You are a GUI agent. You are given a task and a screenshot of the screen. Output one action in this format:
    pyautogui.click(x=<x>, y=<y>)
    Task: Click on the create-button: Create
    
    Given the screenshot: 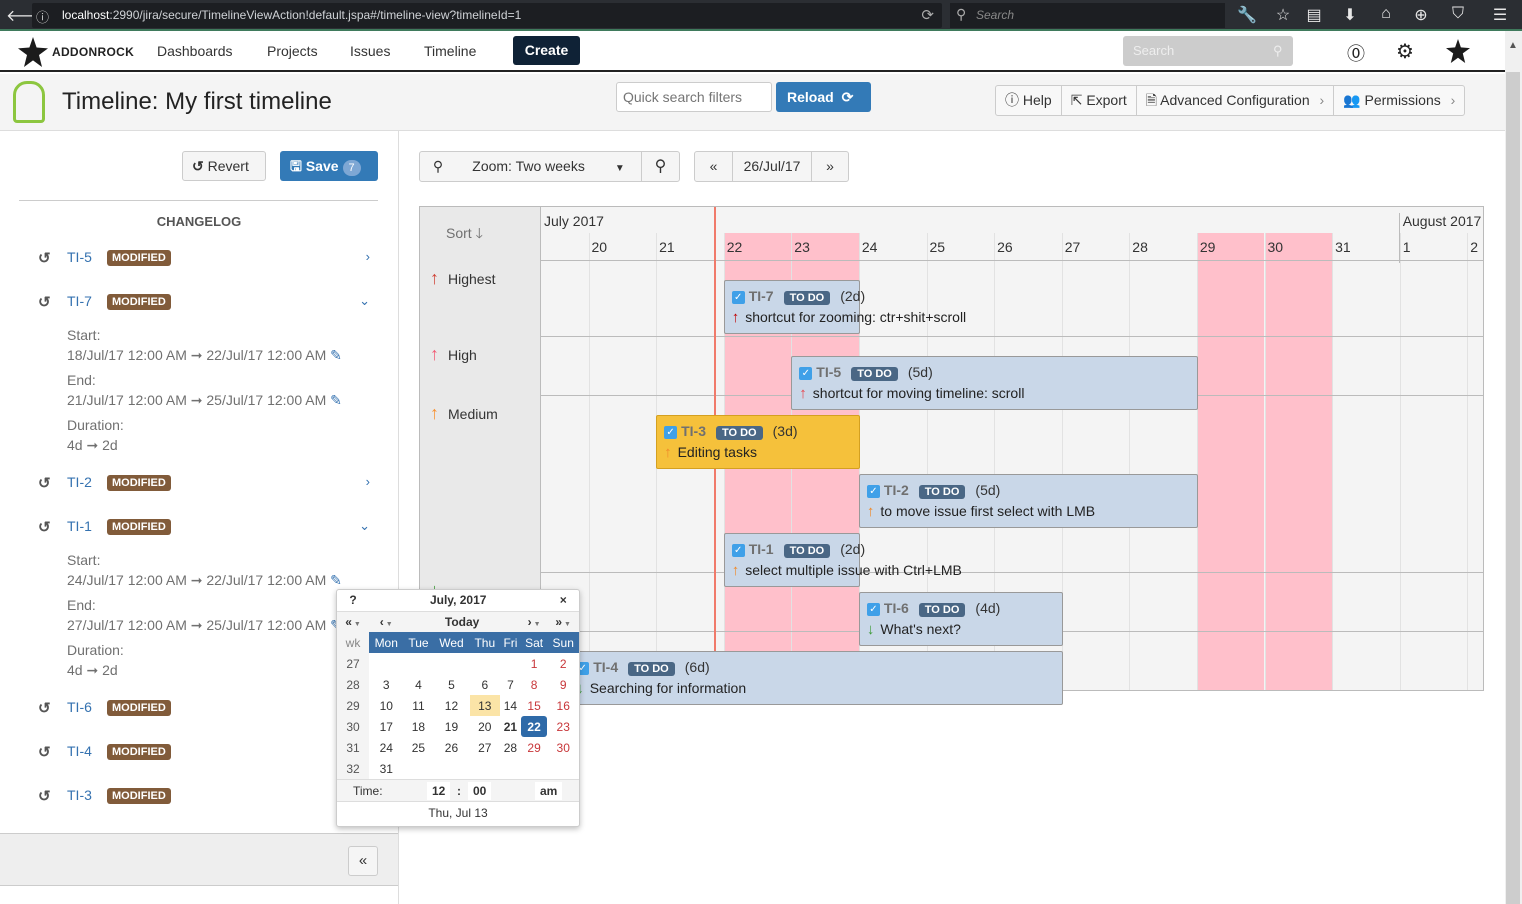 What is the action you would take?
    pyautogui.click(x=546, y=50)
    